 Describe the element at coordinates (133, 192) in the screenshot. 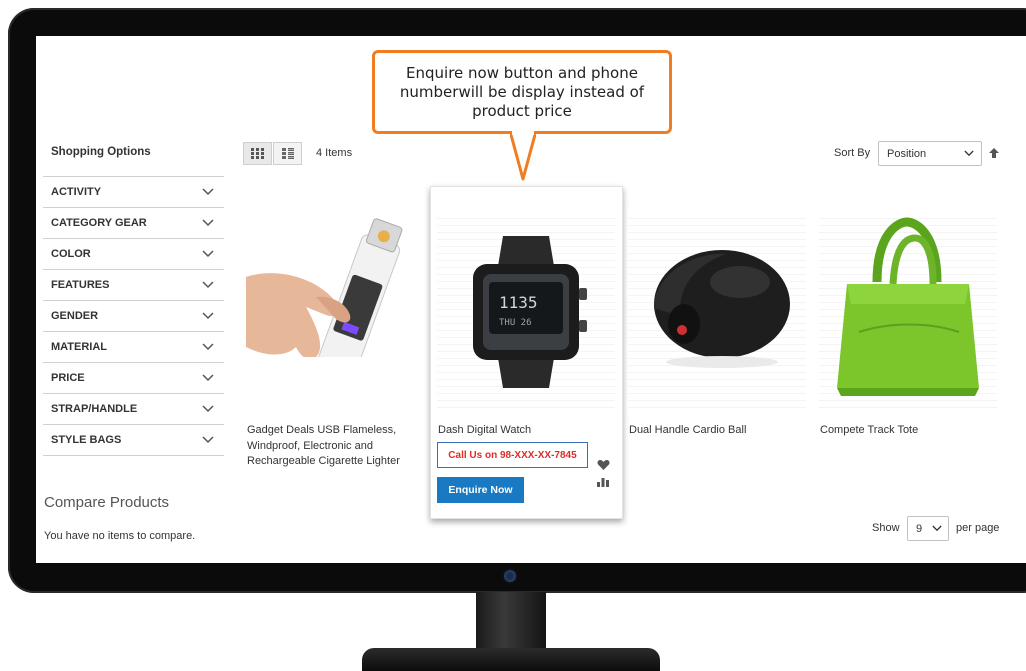

I see `filter-activity: ACTIVITY` at that location.